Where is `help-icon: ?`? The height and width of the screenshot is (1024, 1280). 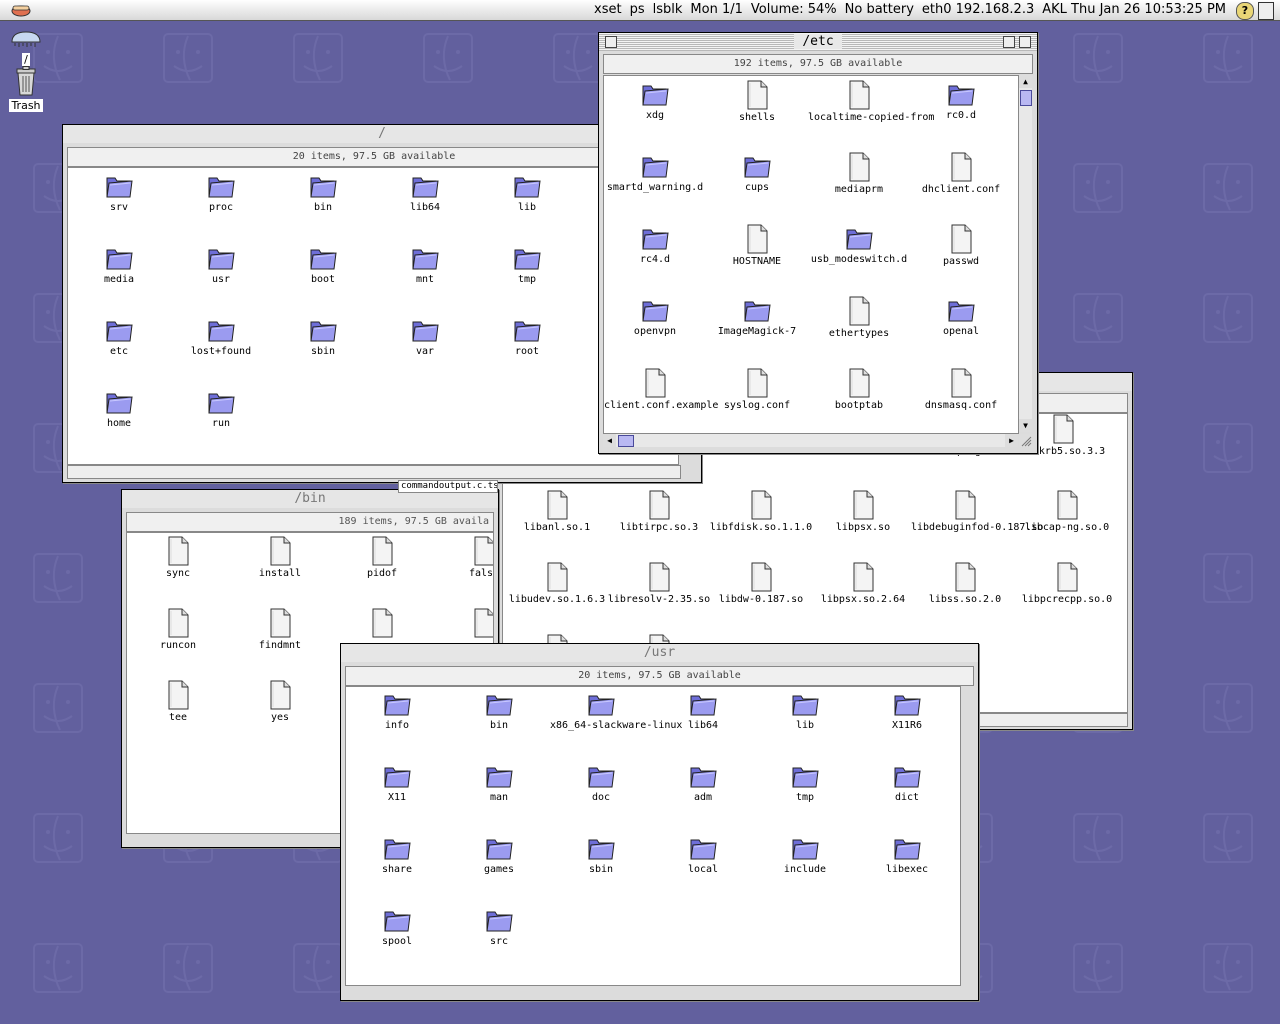
help-icon: ? is located at coordinates (1245, 11).